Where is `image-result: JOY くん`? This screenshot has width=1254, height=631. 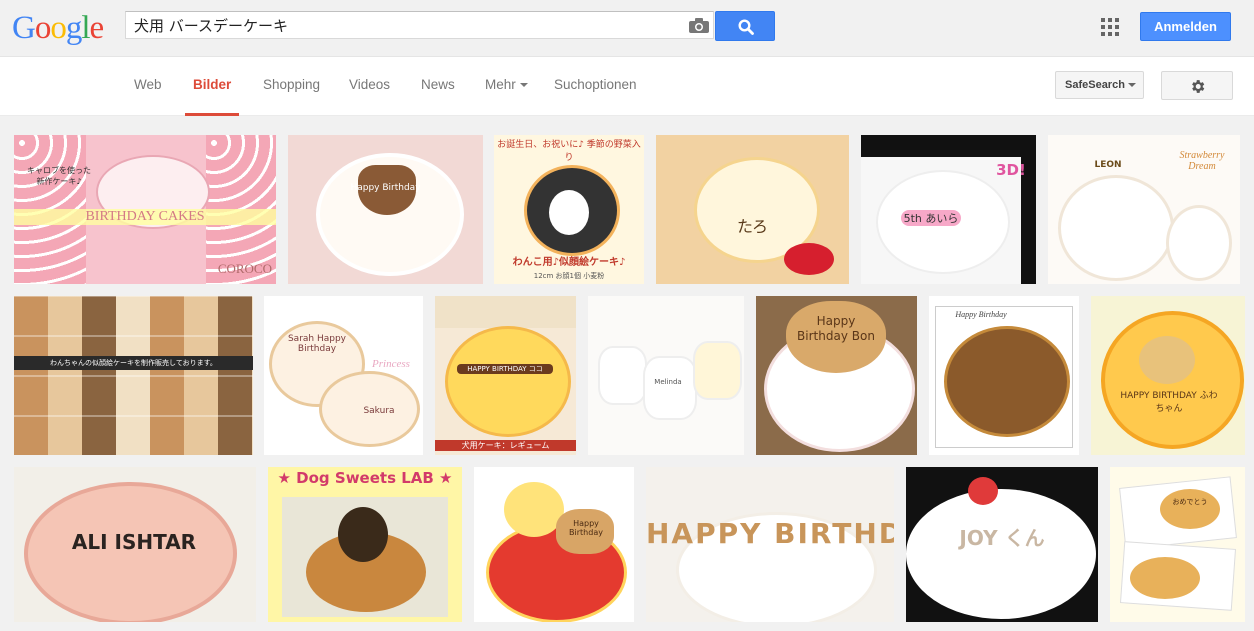 image-result: JOY くん is located at coordinates (1002, 544).